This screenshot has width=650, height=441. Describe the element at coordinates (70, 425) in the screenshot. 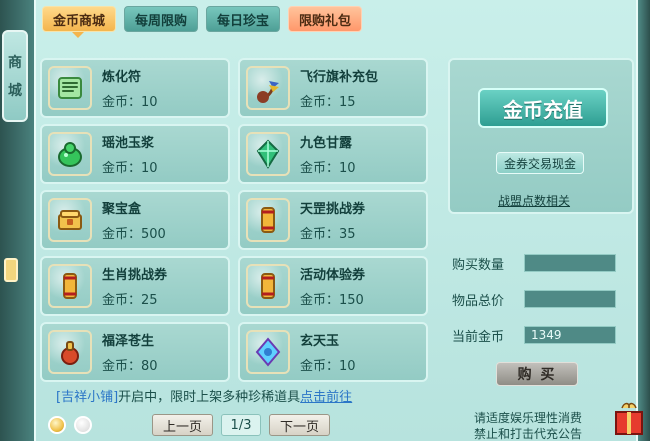

I see `pager-dots` at that location.